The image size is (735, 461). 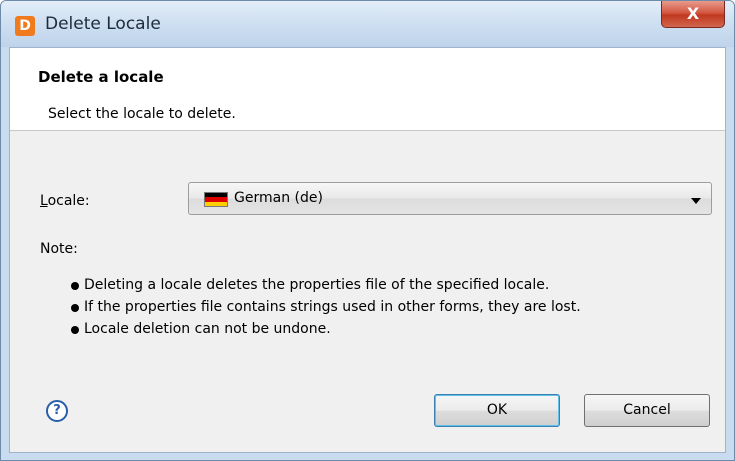 I want to click on locale-label-text: ocale:, so click(x=68, y=201).